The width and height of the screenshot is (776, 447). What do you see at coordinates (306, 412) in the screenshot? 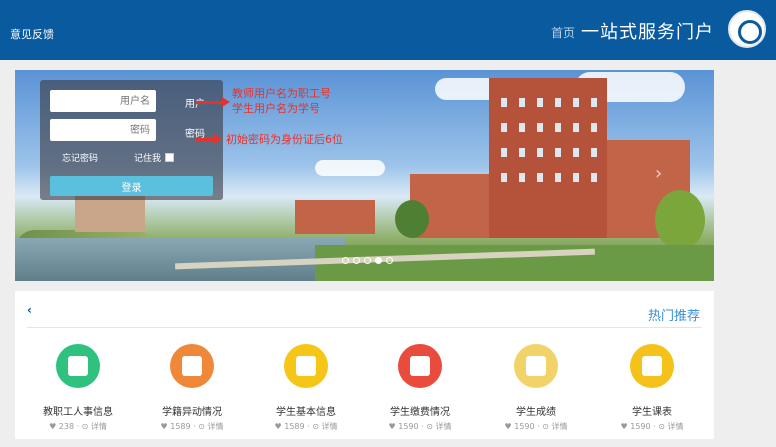
I see `service-name: 学生基本信息` at bounding box center [306, 412].